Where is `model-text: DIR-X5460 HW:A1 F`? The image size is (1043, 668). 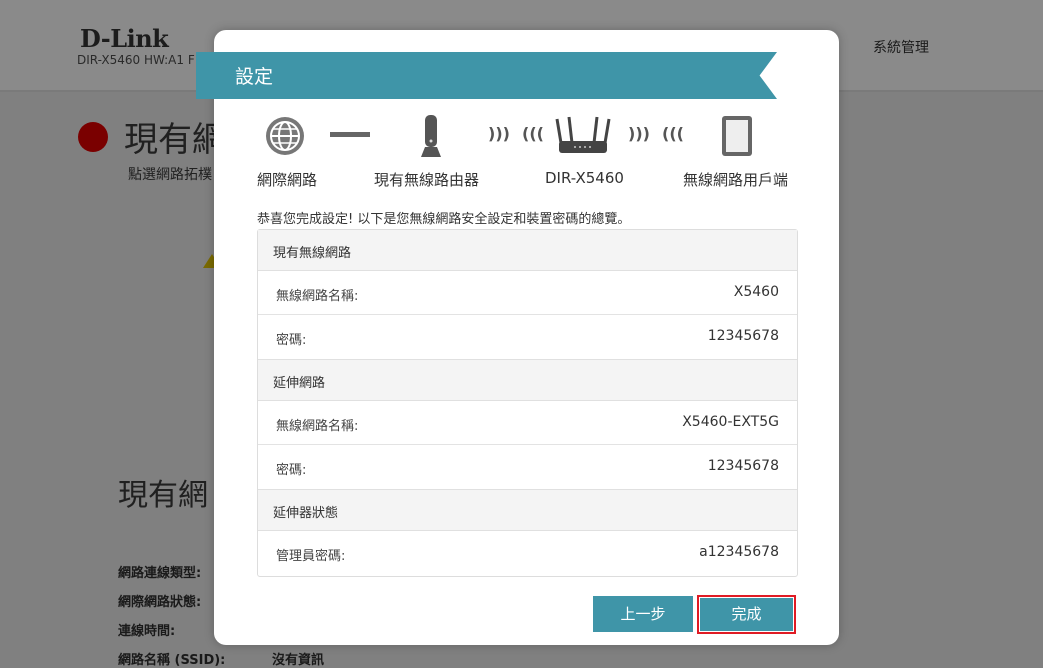
model-text: DIR-X5460 HW:A1 F is located at coordinates (136, 60).